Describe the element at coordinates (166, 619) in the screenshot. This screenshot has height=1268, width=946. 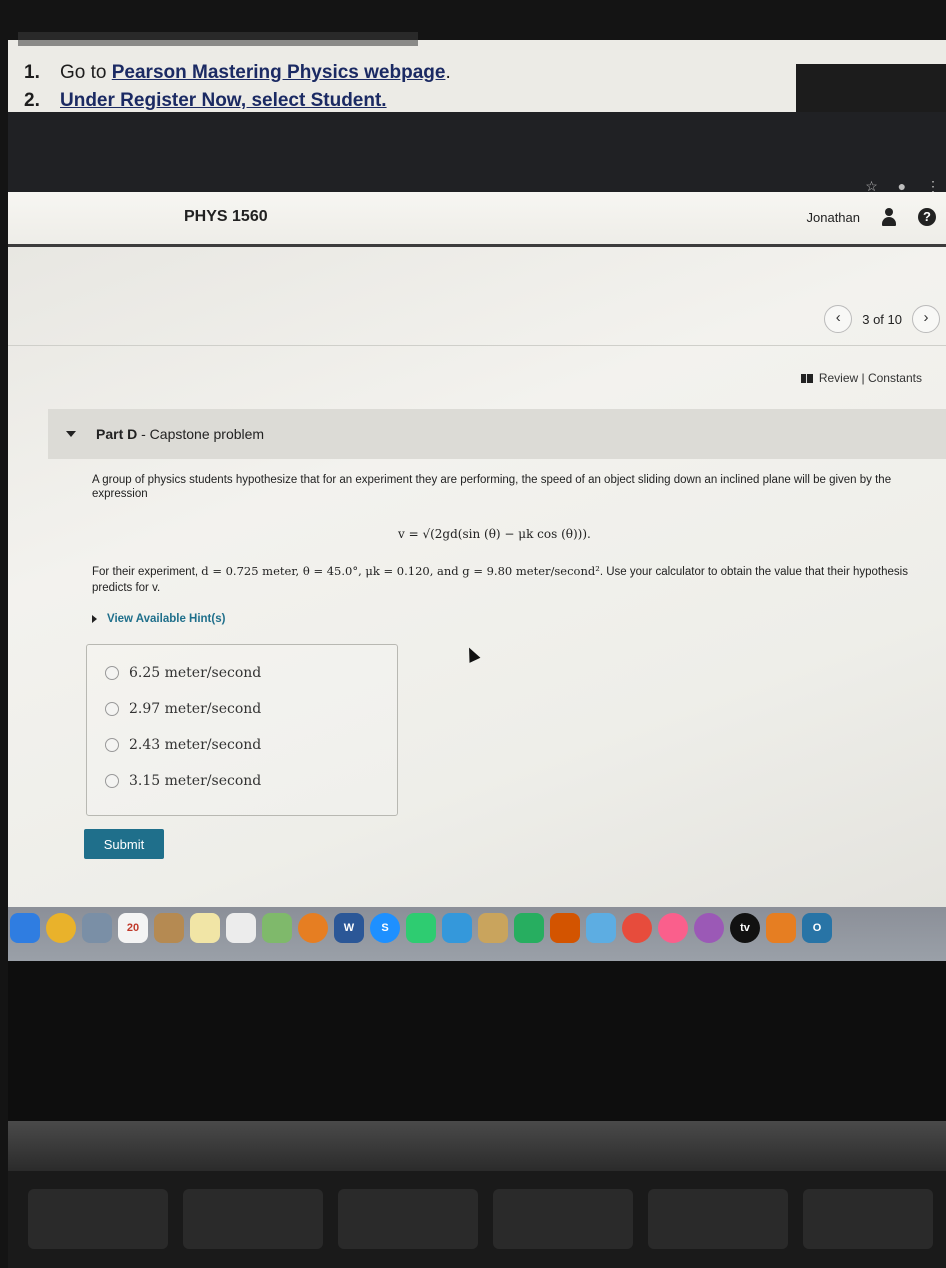
I see `hints-label: View Available Hint(s)` at that location.